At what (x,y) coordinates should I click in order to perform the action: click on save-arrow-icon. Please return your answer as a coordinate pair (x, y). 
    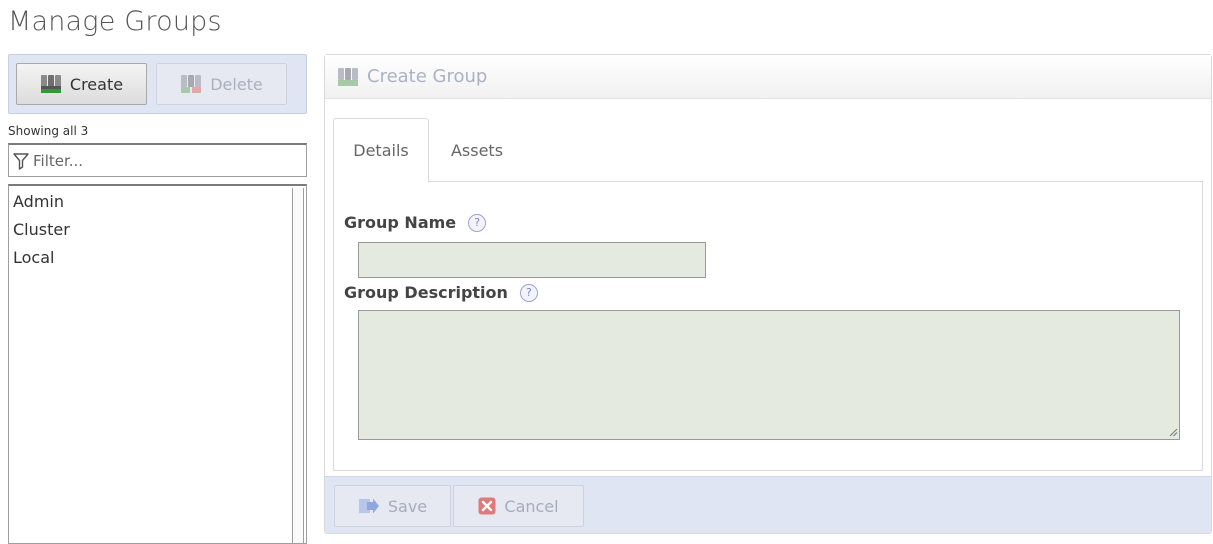
    Looking at the image, I should click on (368, 506).